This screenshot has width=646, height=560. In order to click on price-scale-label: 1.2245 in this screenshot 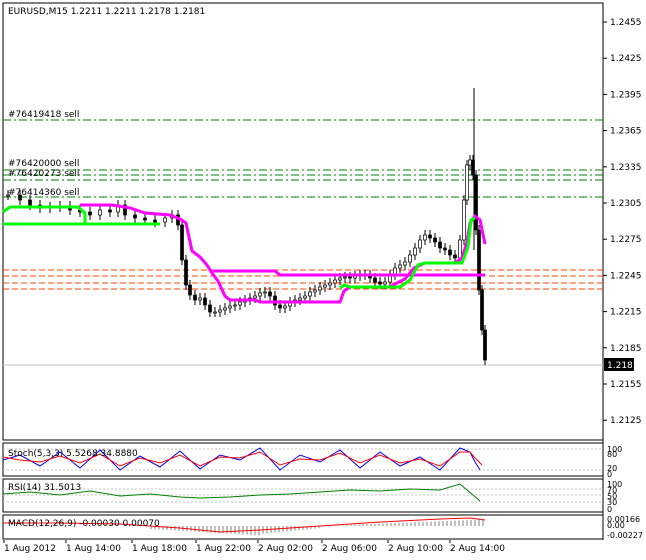, I will do `click(626, 276)`.